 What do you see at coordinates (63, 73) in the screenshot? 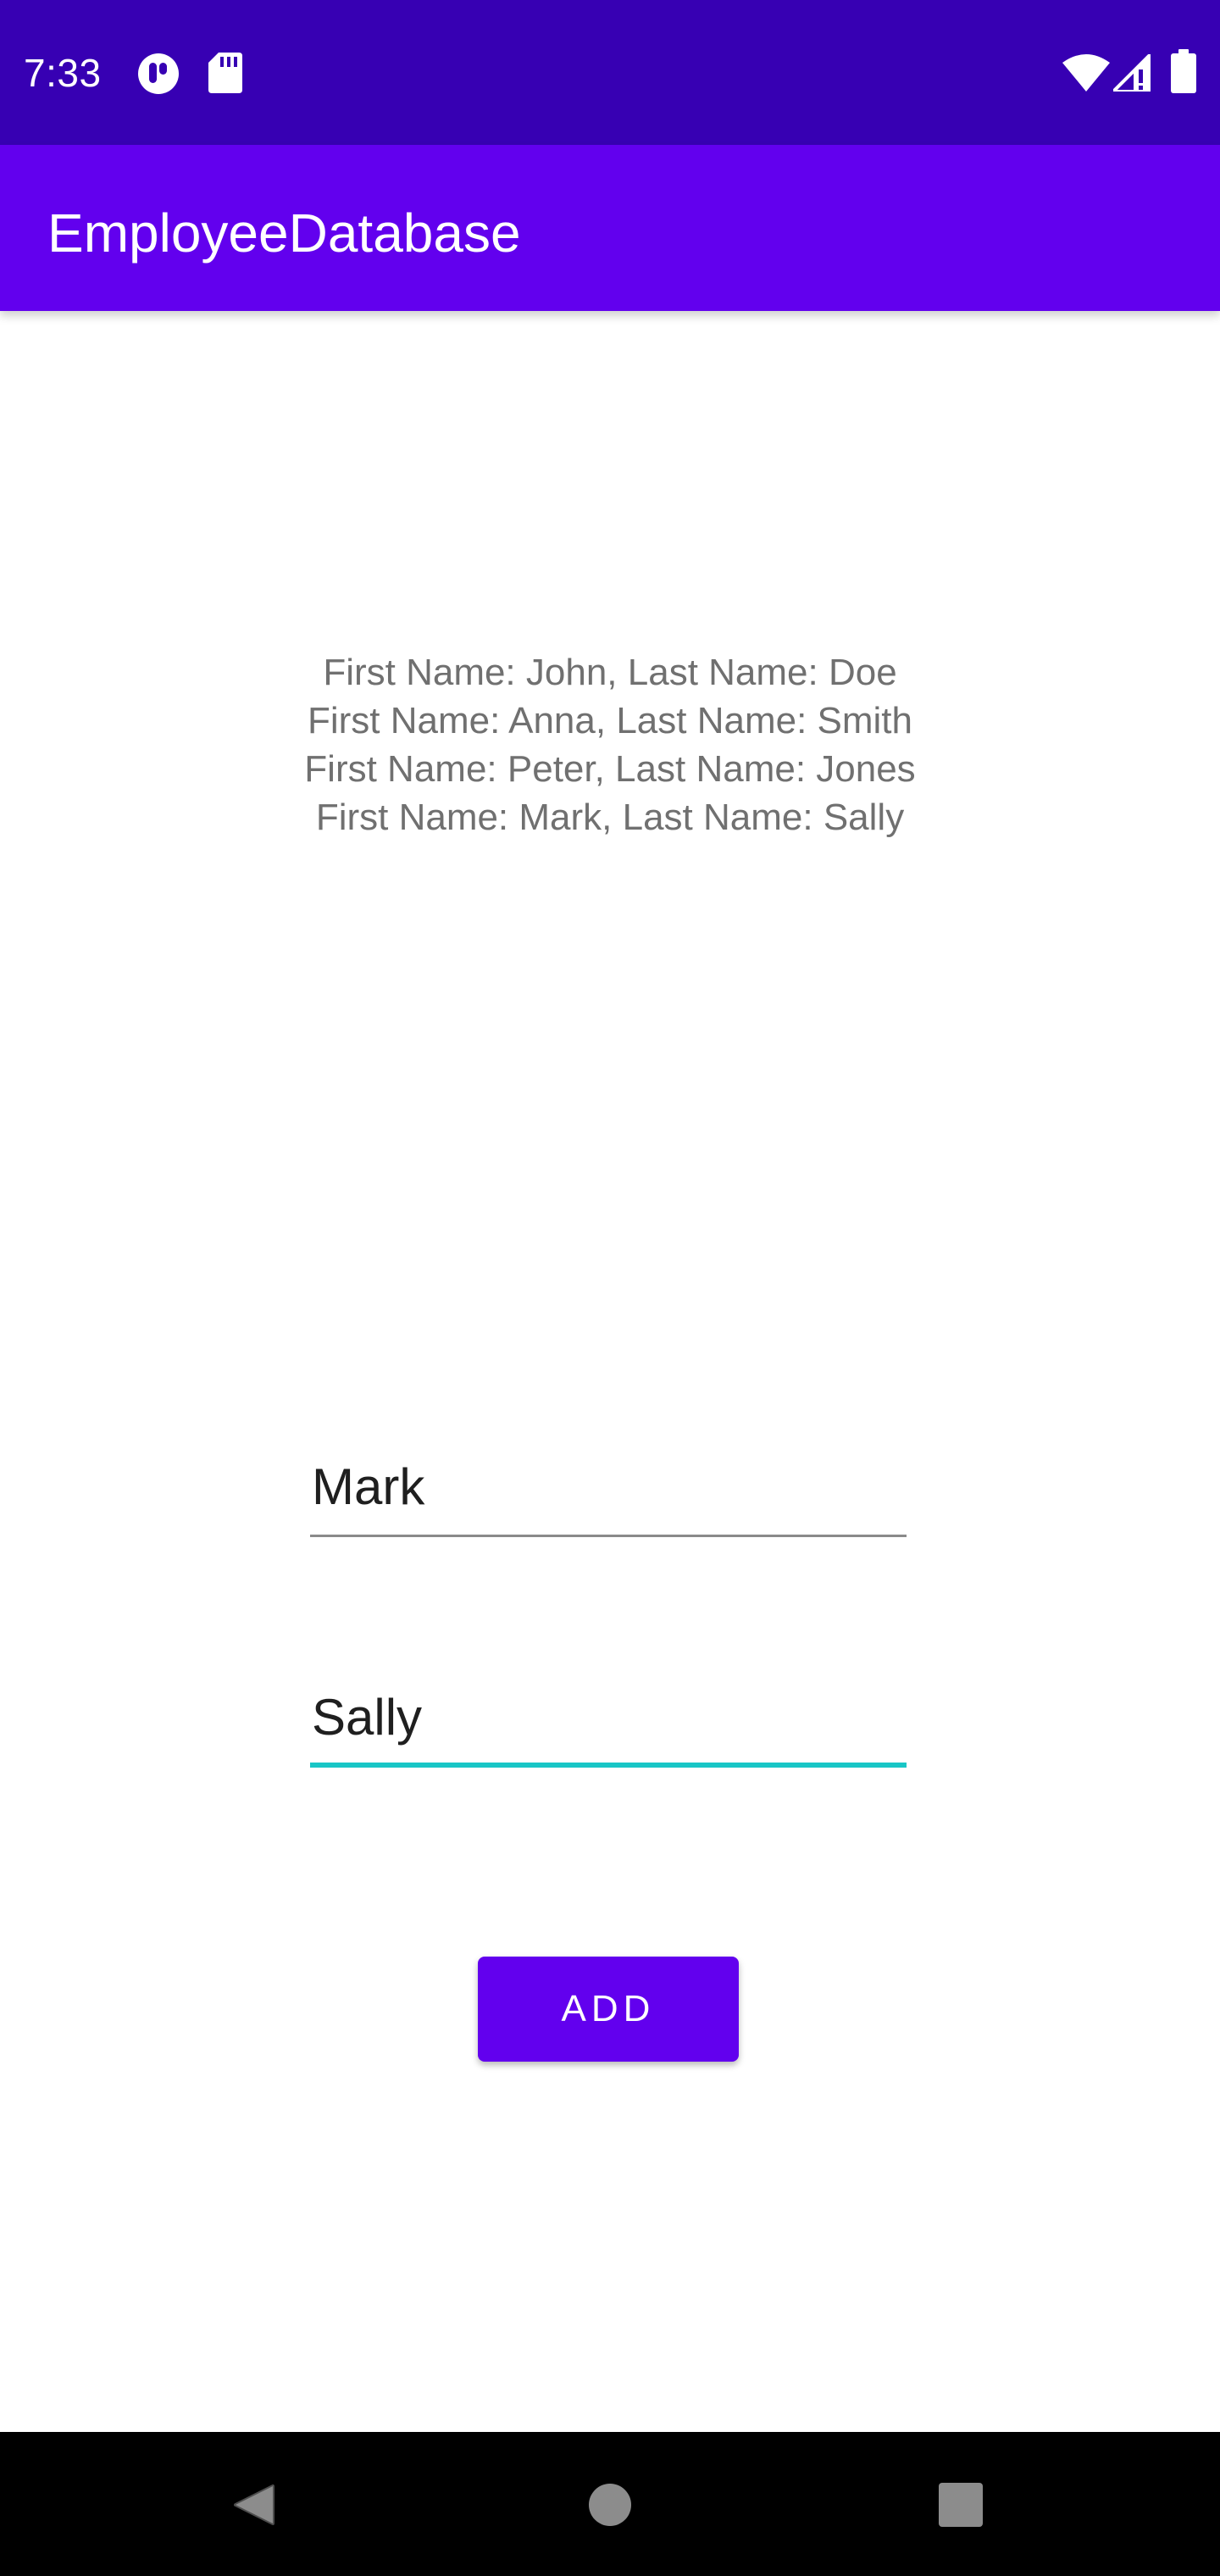
I see `status-time: 7:33` at bounding box center [63, 73].